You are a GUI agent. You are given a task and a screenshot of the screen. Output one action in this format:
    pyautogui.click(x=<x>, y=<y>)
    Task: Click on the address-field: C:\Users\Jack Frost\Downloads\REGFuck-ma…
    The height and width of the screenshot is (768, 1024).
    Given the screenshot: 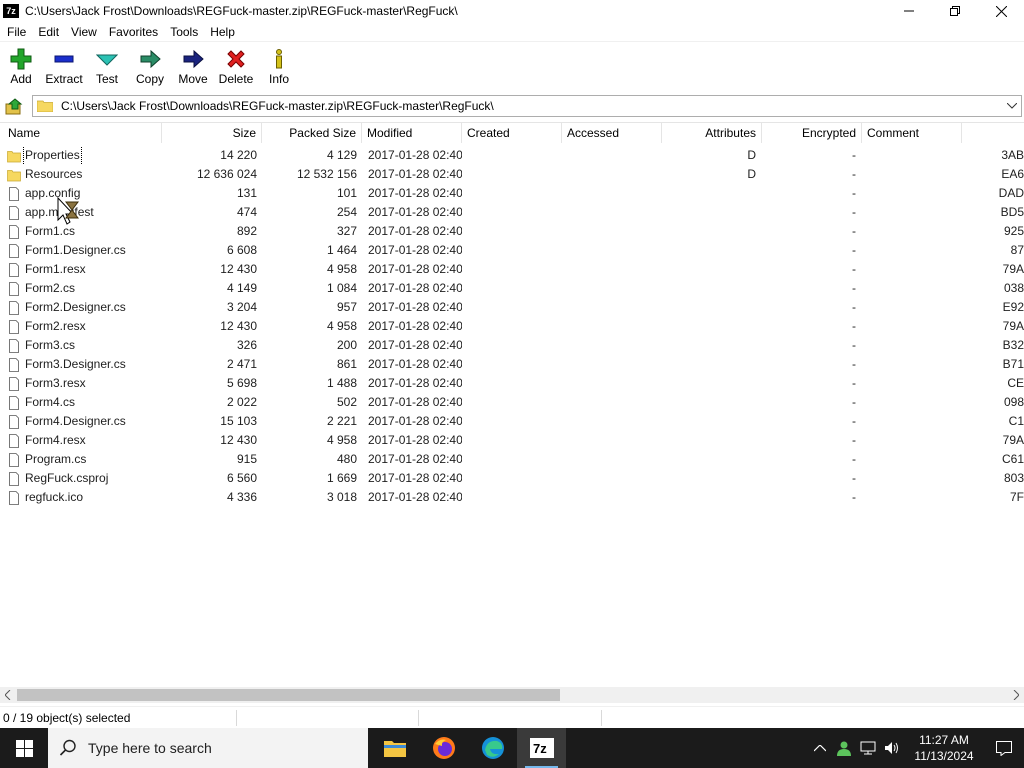 What is the action you would take?
    pyautogui.click(x=527, y=106)
    